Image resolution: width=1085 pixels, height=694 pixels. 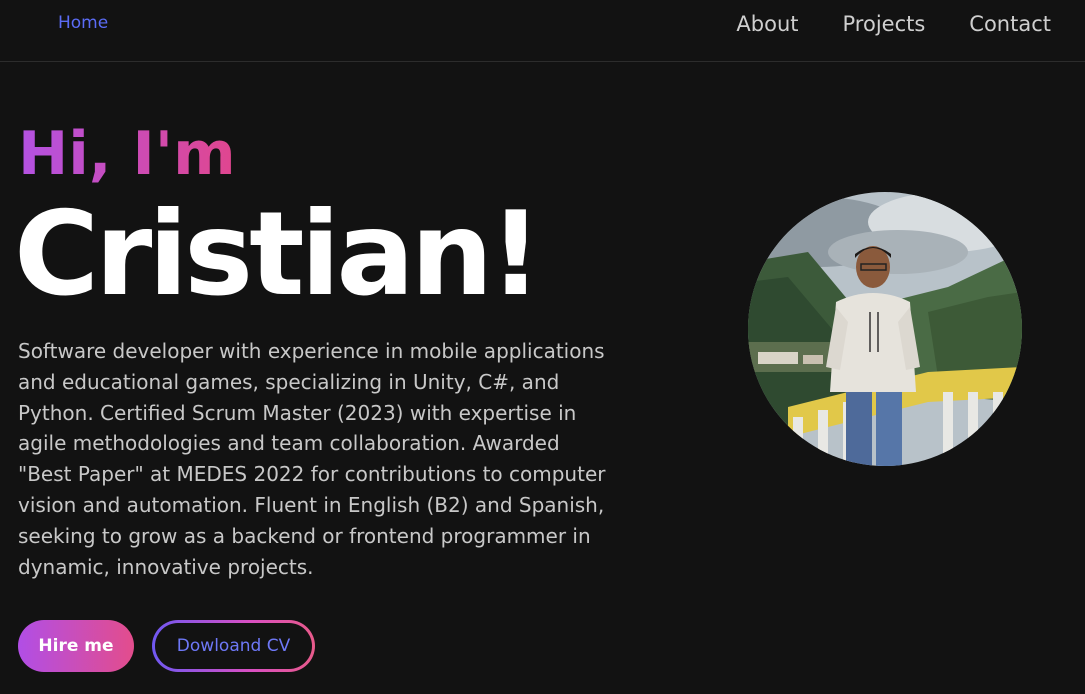 I want to click on nav-links: About Projects Contact, so click(x=893, y=24).